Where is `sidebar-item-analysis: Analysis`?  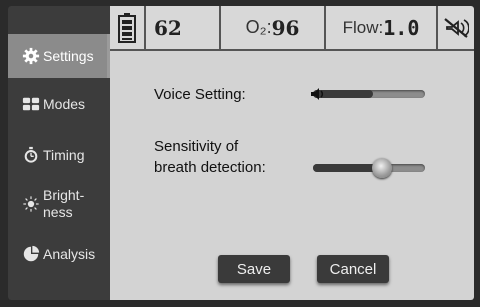
sidebar-item-analysis: Analysis is located at coordinates (59, 254).